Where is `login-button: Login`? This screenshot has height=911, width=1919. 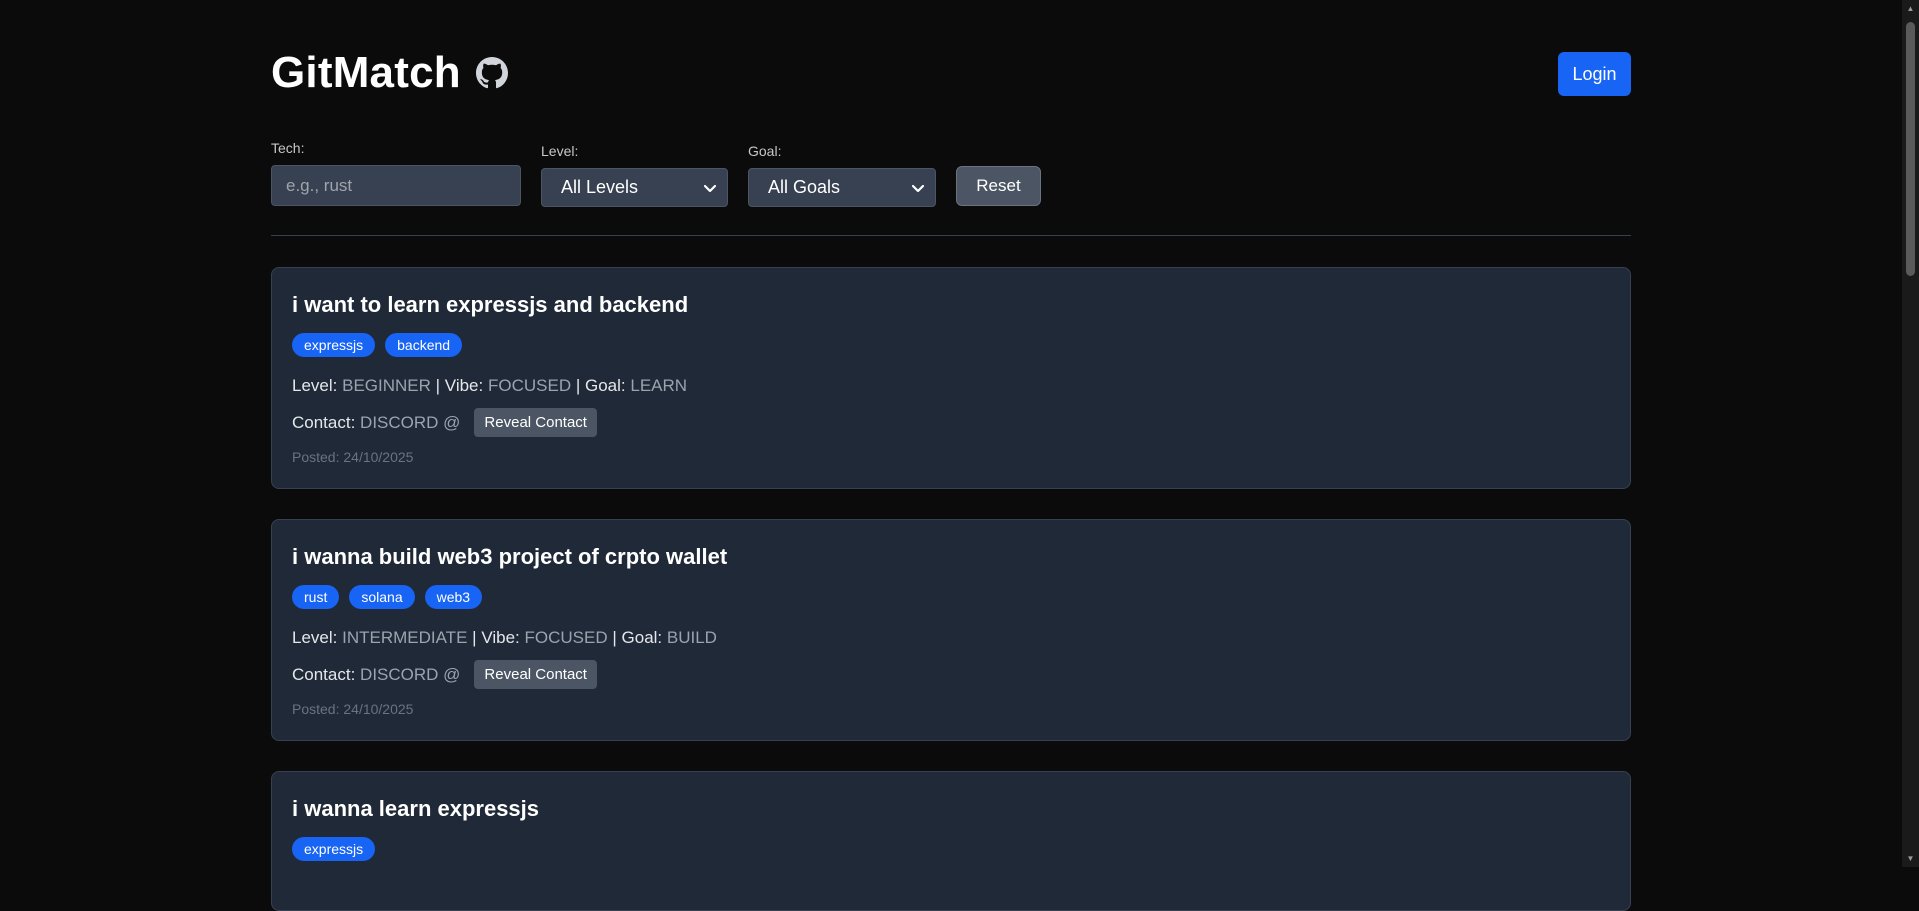 login-button: Login is located at coordinates (1594, 74).